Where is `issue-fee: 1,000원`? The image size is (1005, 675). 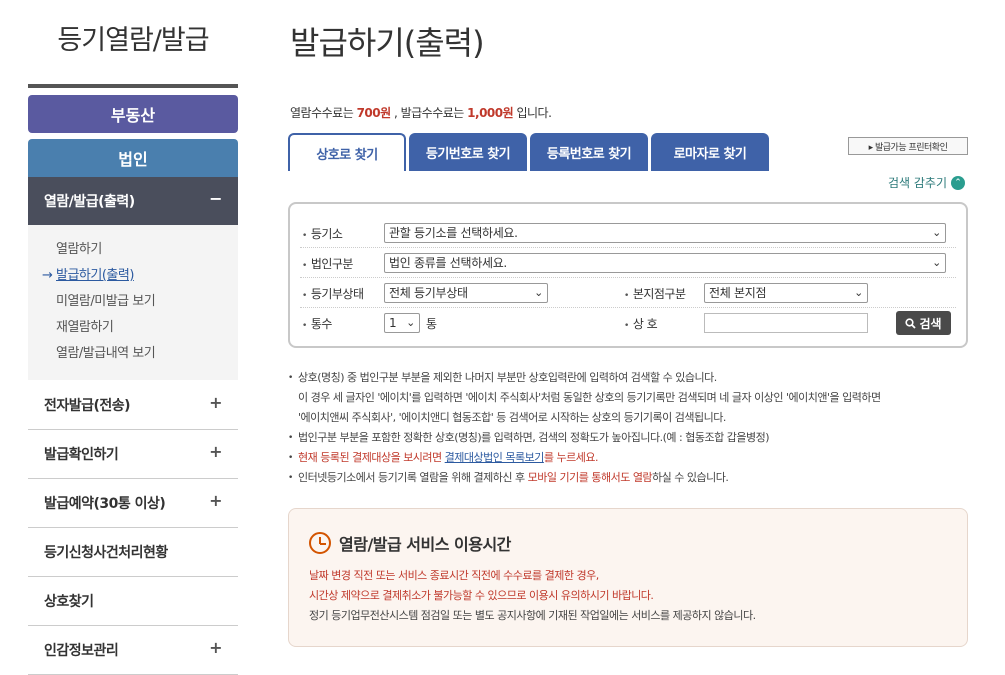
issue-fee: 1,000원 is located at coordinates (490, 113).